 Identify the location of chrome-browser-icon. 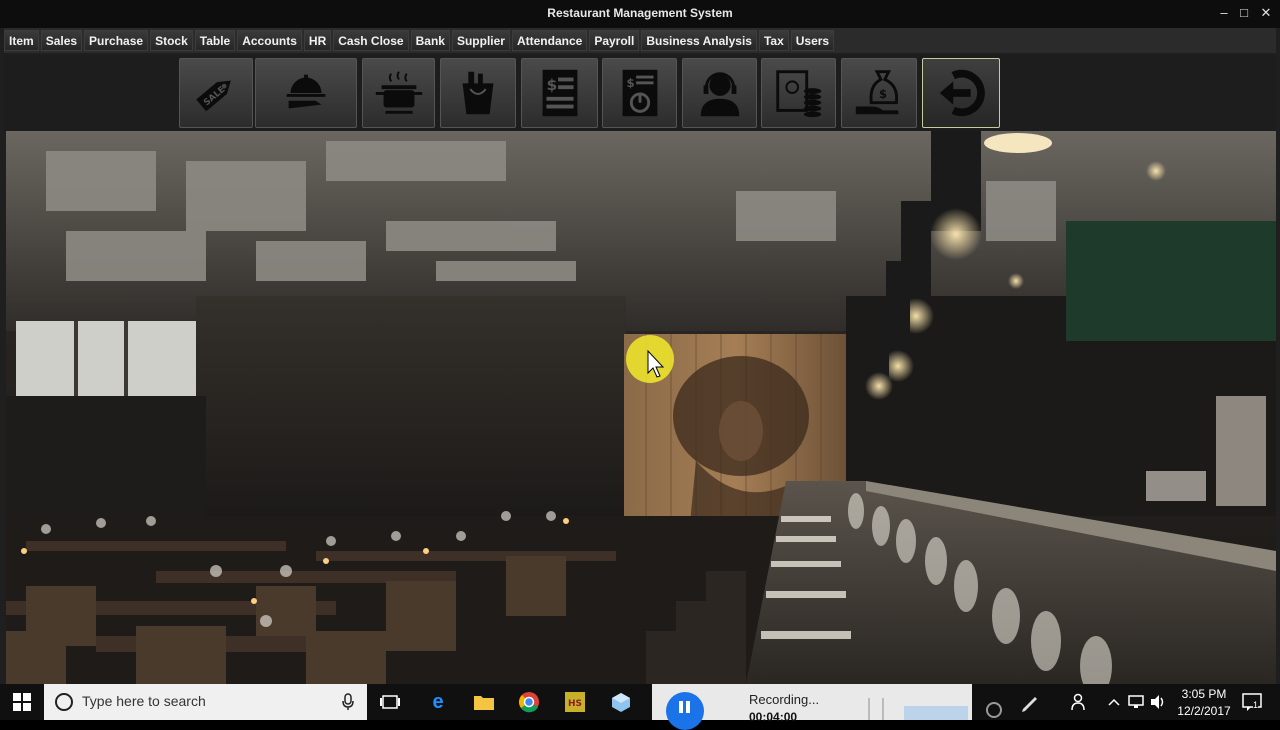
(529, 702).